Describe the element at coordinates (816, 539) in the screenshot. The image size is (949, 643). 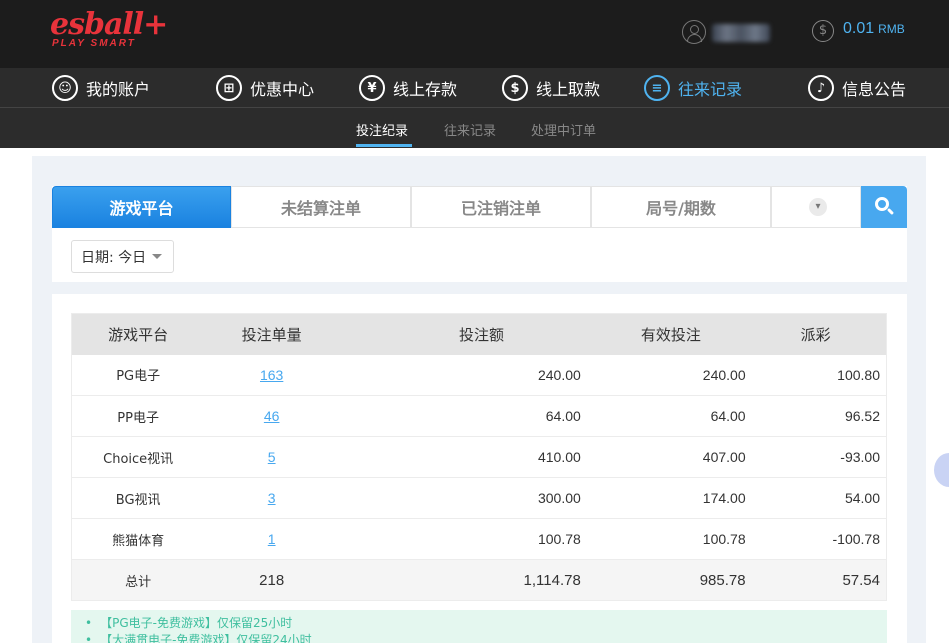
I see `cell-payout: -100.78` at that location.